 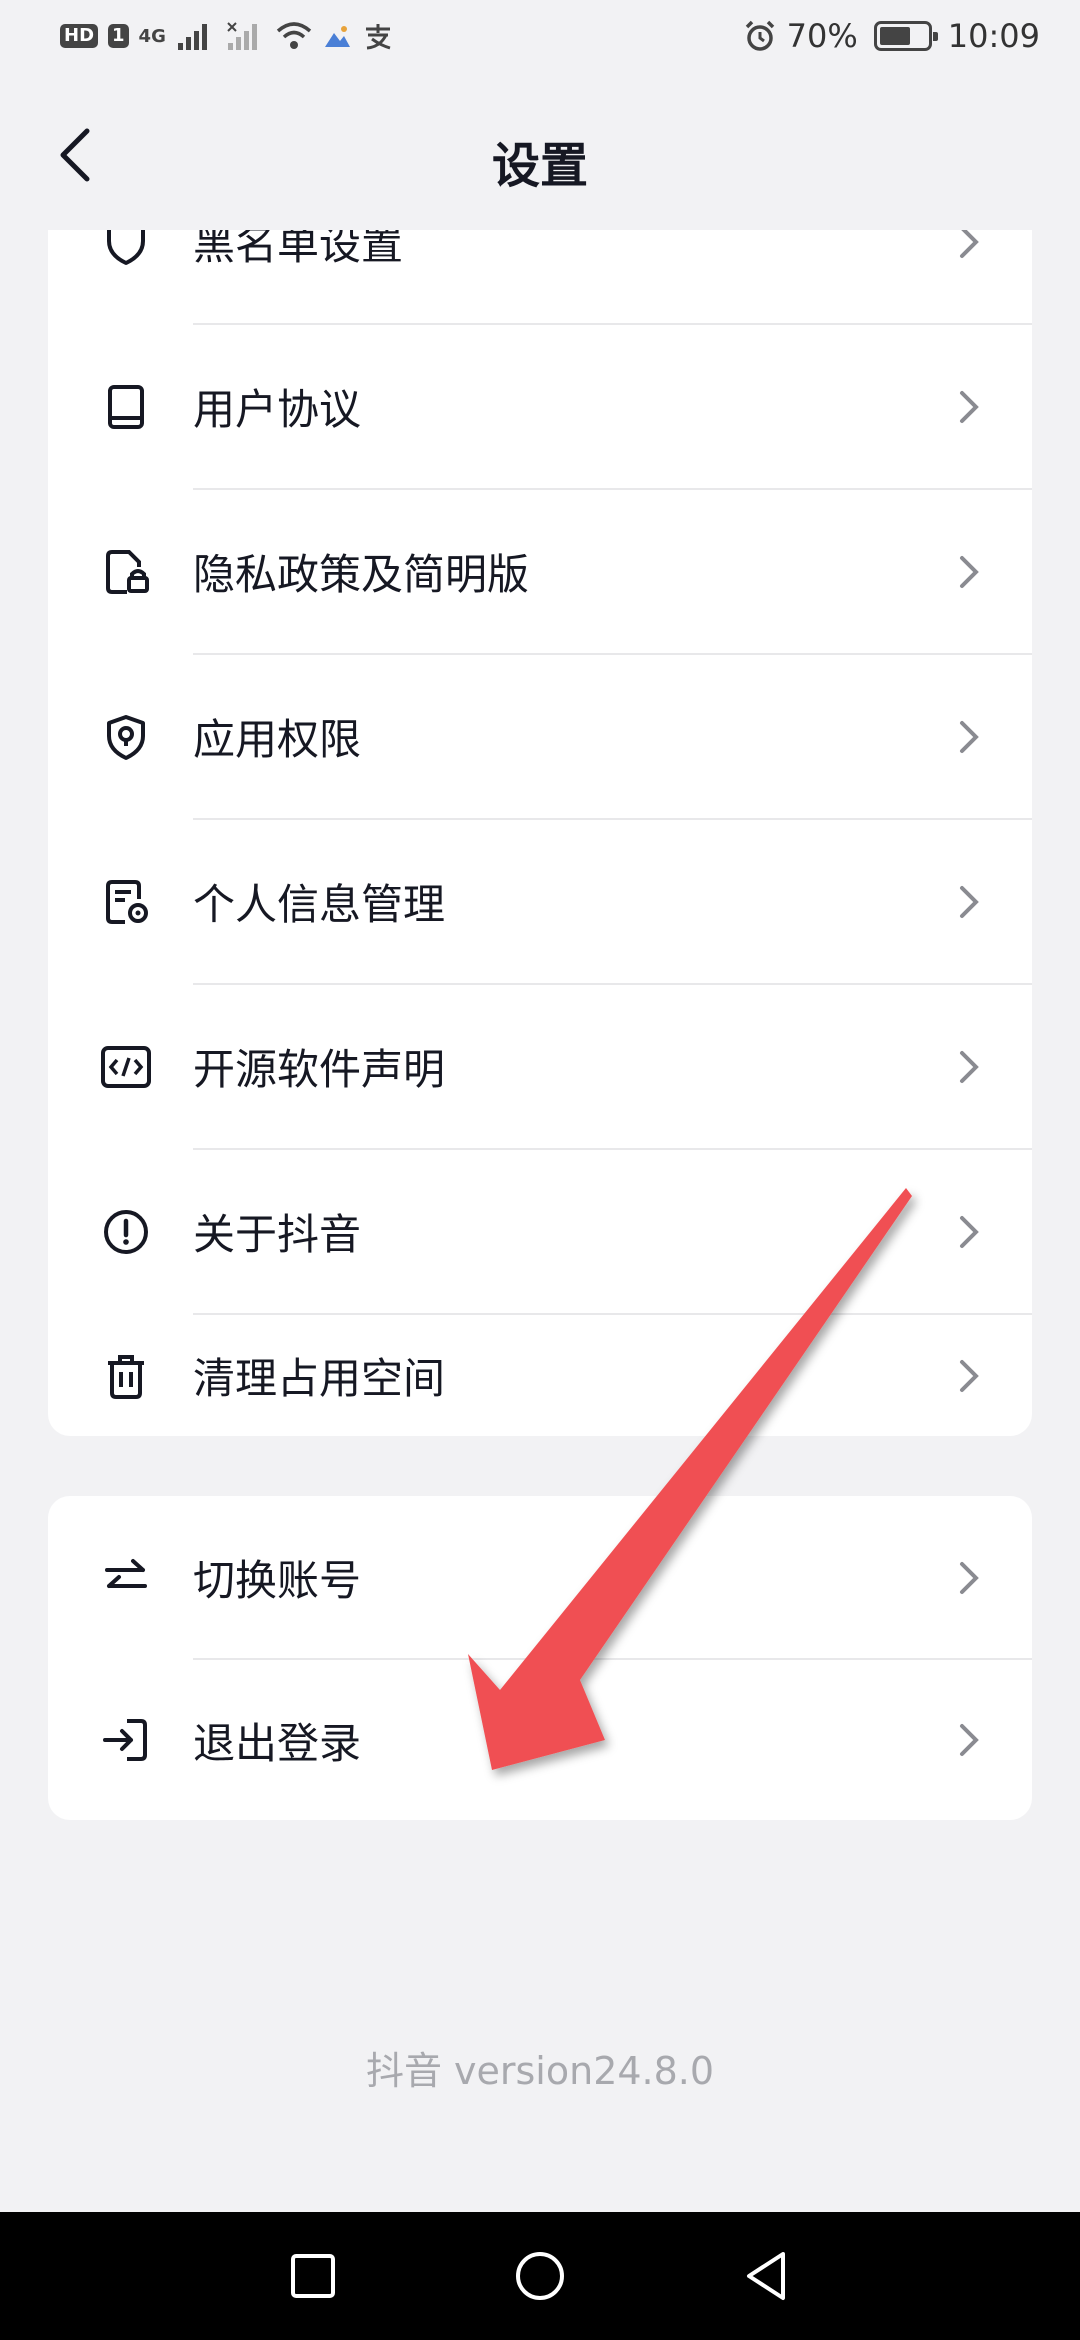 What do you see at coordinates (822, 36) in the screenshot?
I see `battery-percent: 70%` at bounding box center [822, 36].